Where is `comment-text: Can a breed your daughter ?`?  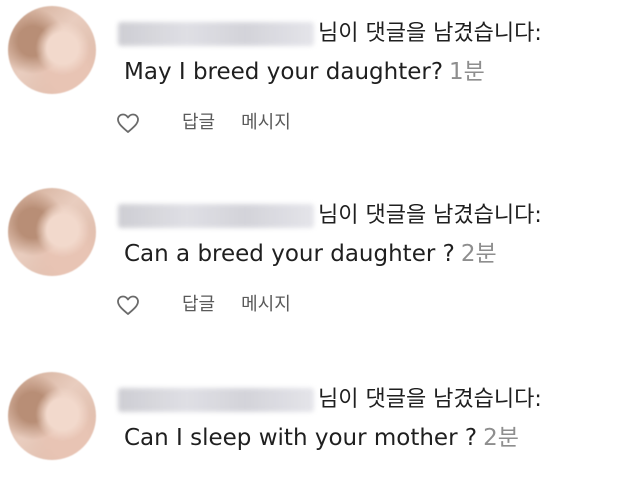 comment-text: Can a breed your daughter ? is located at coordinates (289, 254).